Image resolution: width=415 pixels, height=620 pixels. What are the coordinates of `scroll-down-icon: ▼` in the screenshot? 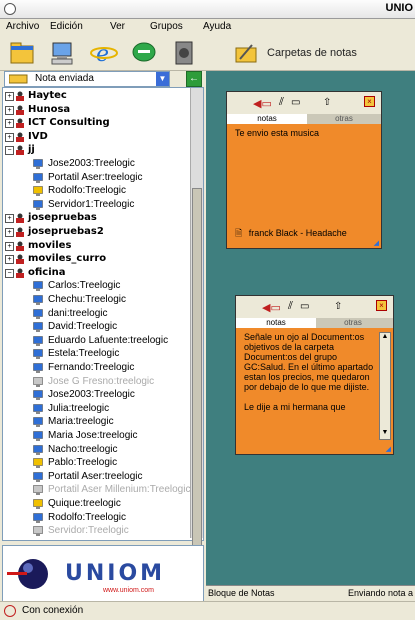 It's located at (385, 434).